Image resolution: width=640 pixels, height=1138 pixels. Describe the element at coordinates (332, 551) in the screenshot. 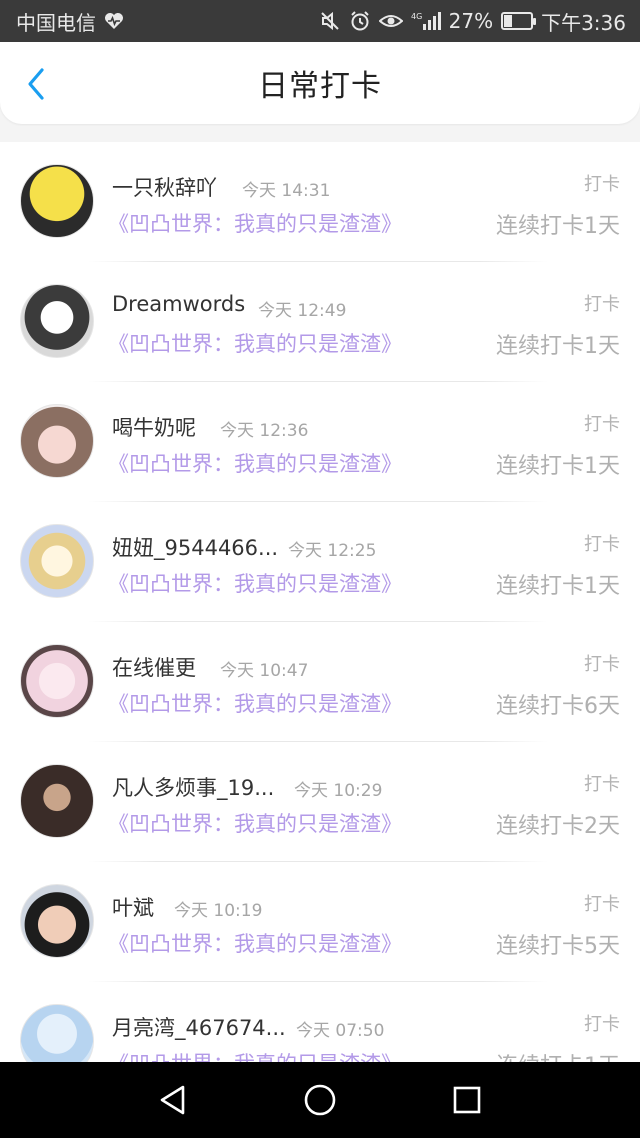

I see `checkin-time: 今天 12:25` at that location.